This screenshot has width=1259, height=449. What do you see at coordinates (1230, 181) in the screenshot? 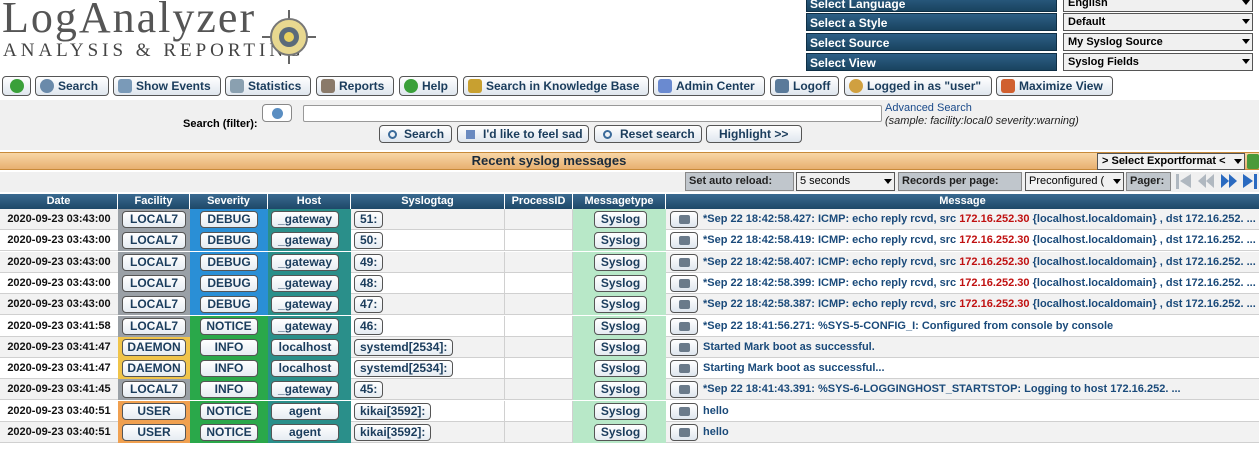
I see `next-page-icon` at bounding box center [1230, 181].